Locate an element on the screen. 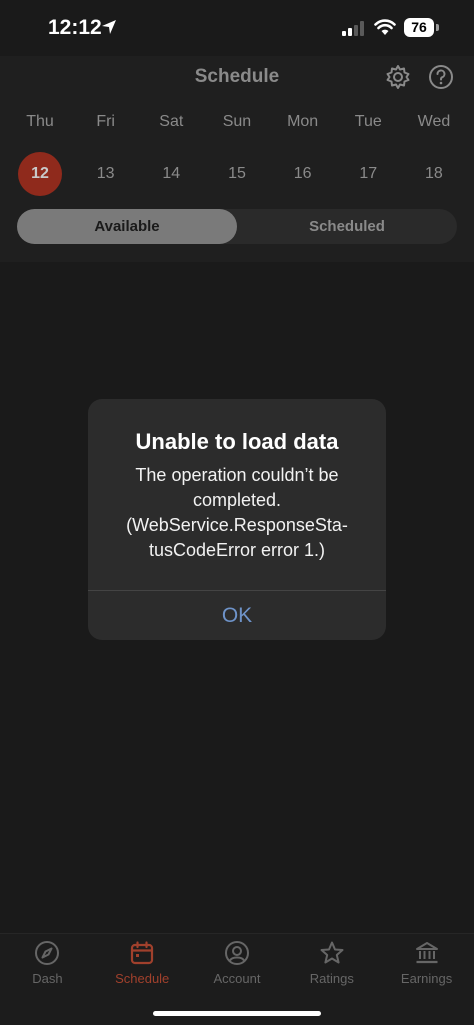 This screenshot has height=1025, width=474. day-number: 18 is located at coordinates (434, 174).